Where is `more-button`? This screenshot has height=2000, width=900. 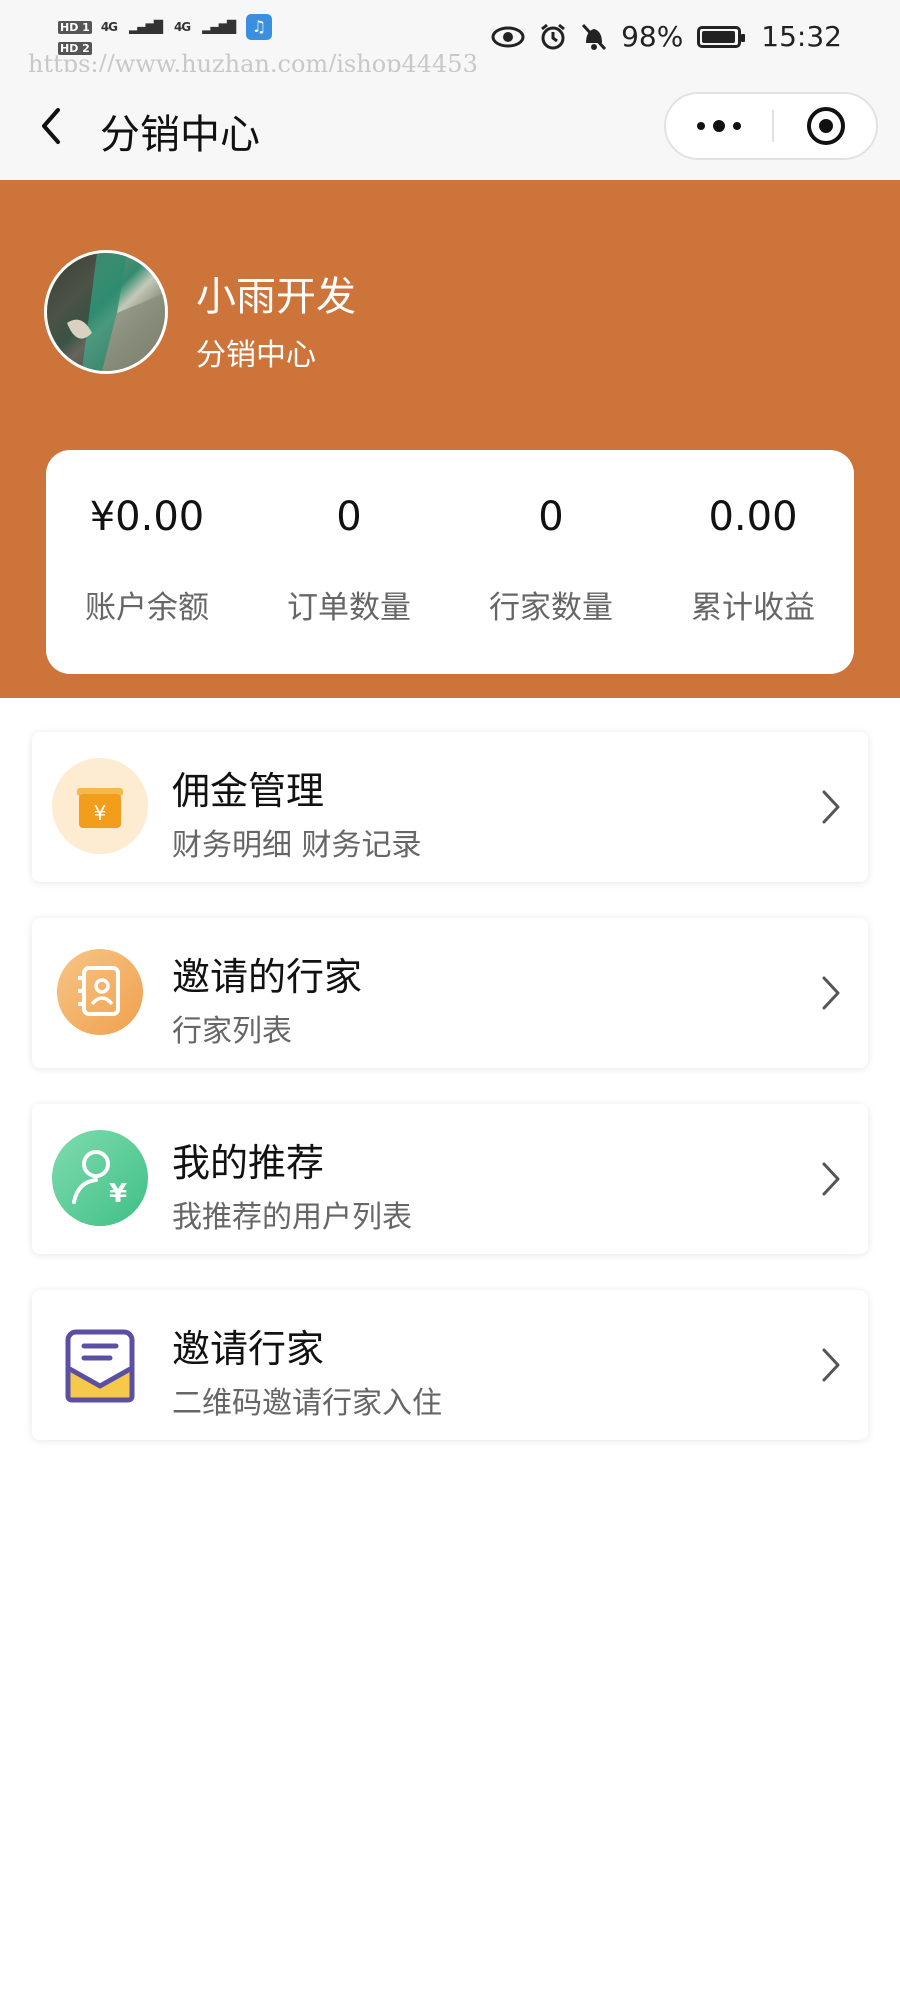 more-button is located at coordinates (719, 126).